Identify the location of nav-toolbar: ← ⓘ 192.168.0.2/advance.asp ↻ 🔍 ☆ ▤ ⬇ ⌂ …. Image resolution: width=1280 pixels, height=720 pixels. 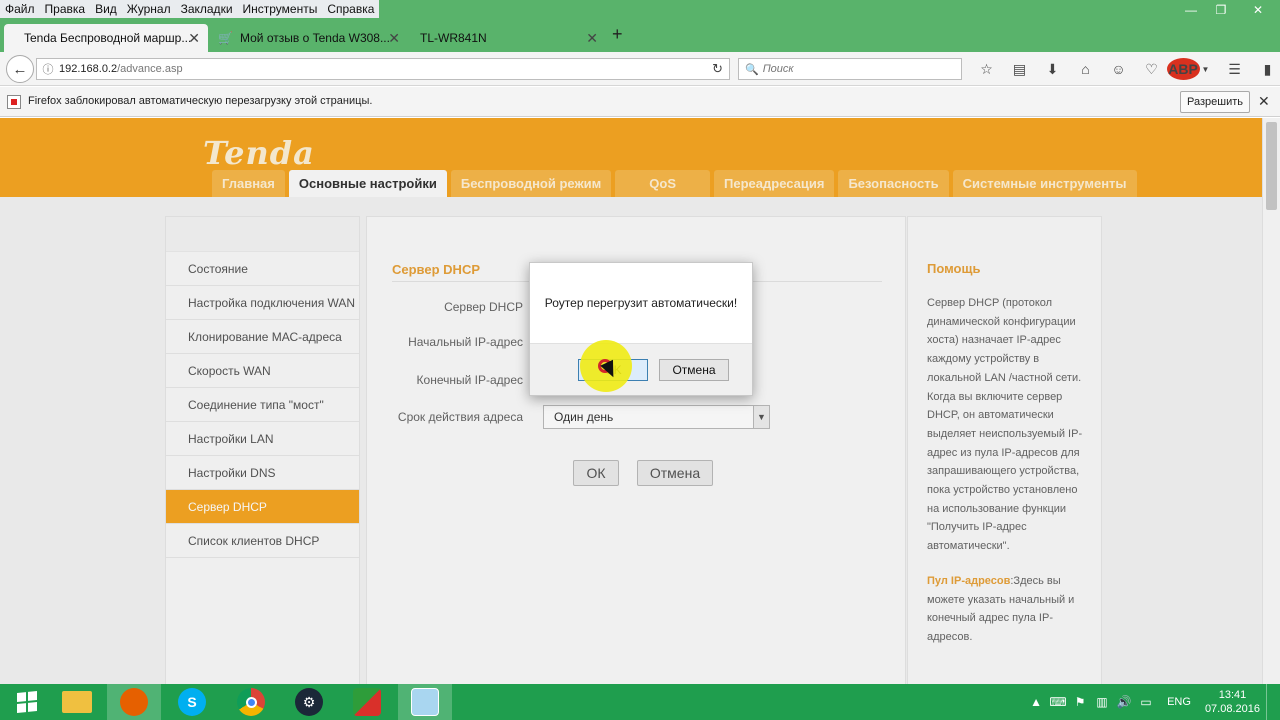
(640, 69).